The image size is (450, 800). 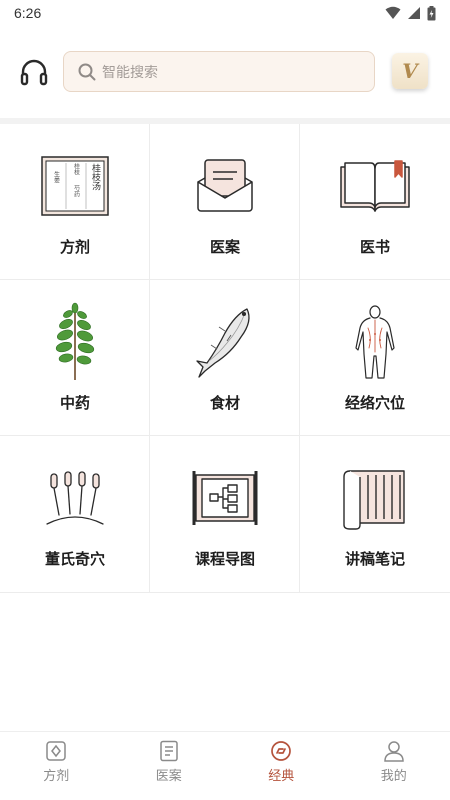 I want to click on meridian-body-icon, so click(x=375, y=342).